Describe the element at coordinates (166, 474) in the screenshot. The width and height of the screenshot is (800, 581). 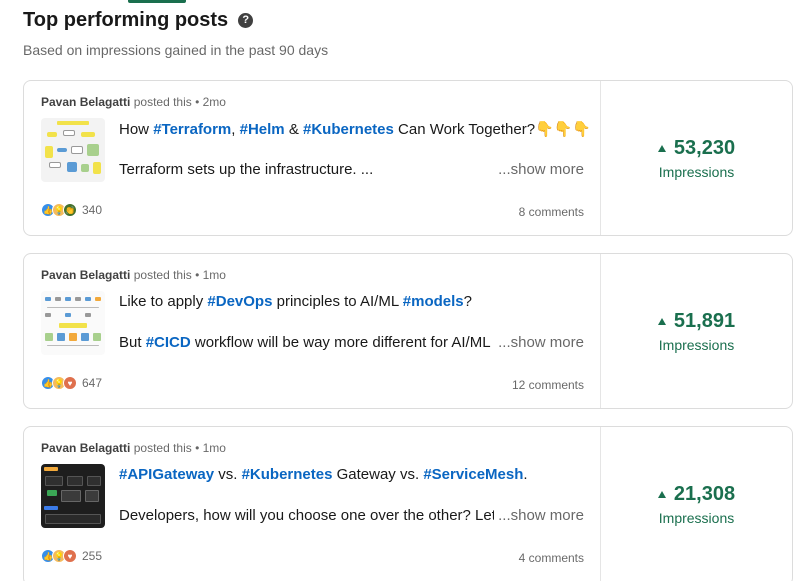
I see `hashtag-link: #APIGateway` at that location.